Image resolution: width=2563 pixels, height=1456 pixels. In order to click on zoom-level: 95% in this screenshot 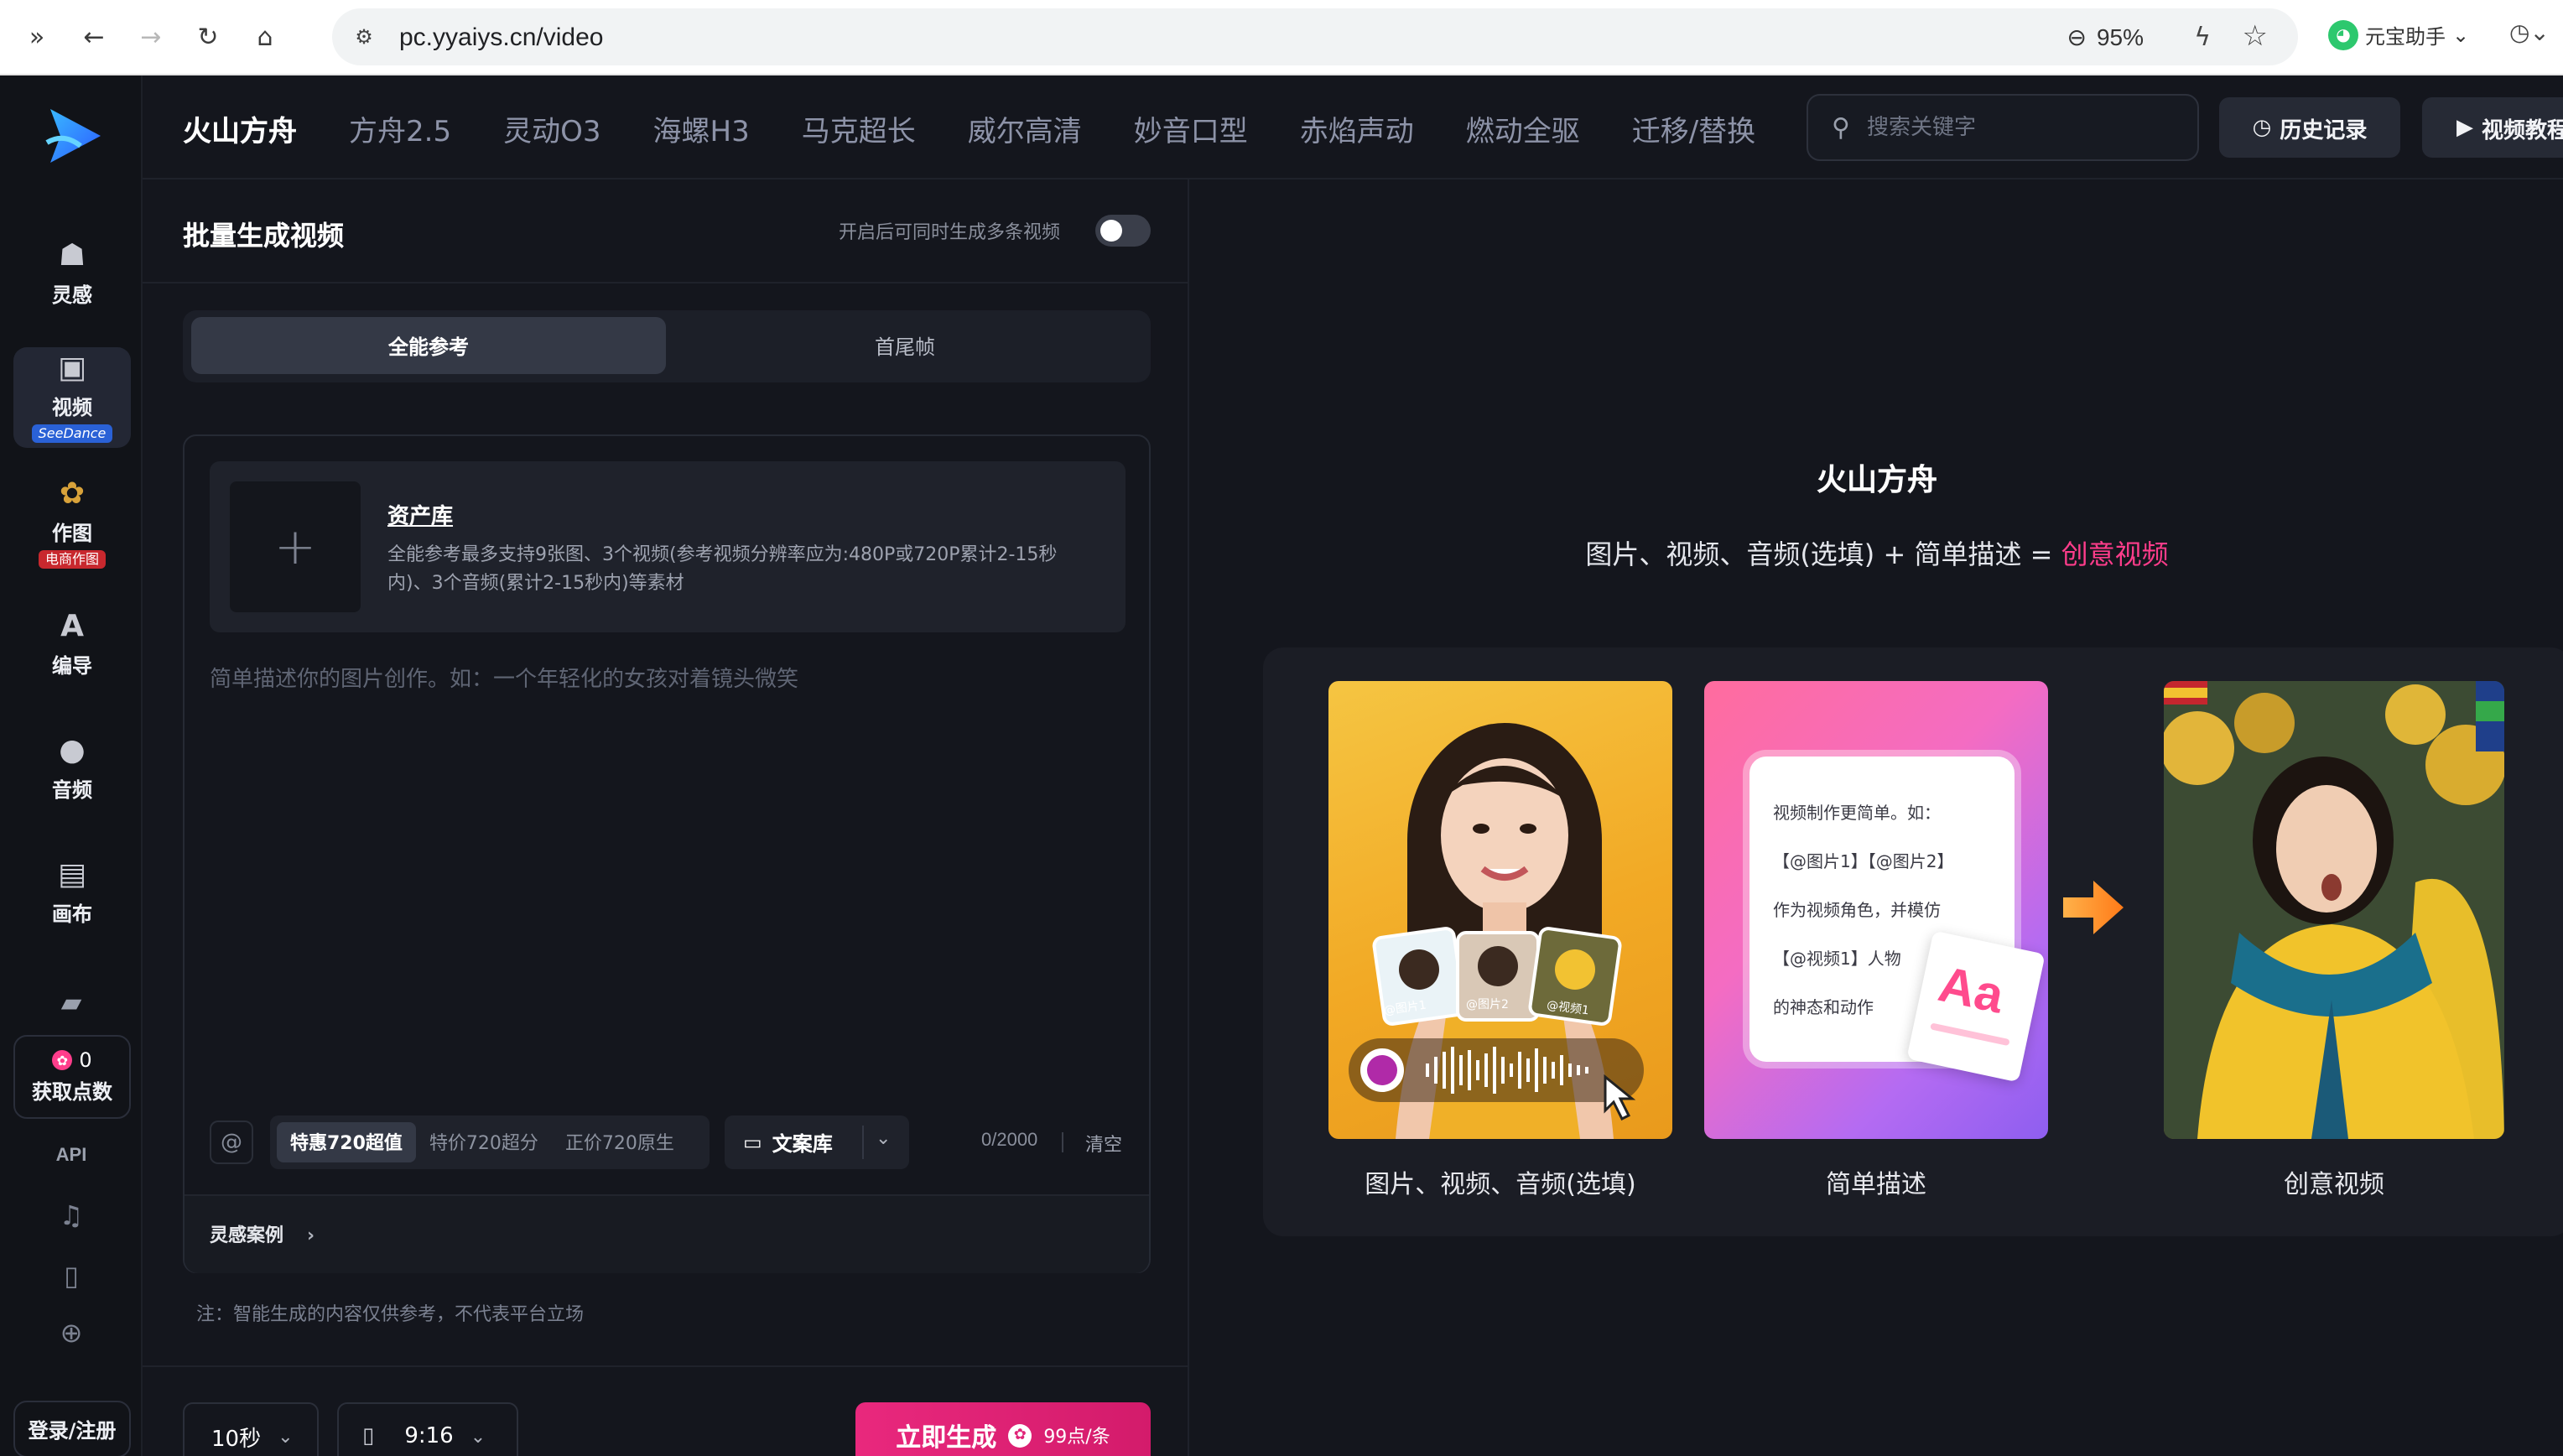, I will do `click(2120, 36)`.